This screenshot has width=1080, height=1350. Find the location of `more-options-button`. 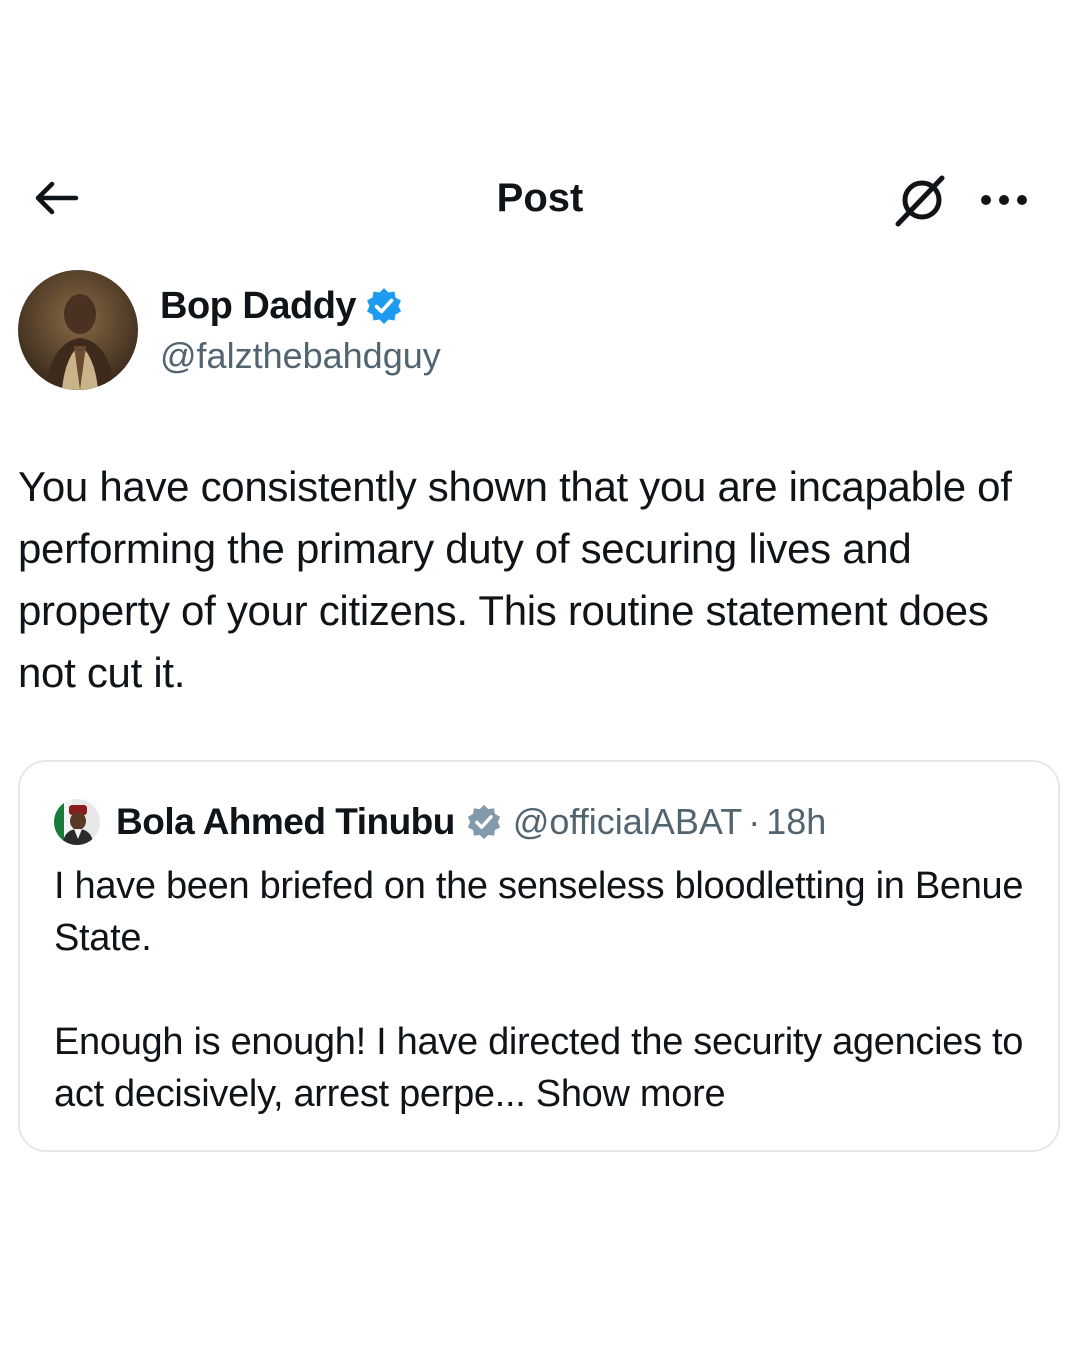

more-options-button is located at coordinates (1004, 200).